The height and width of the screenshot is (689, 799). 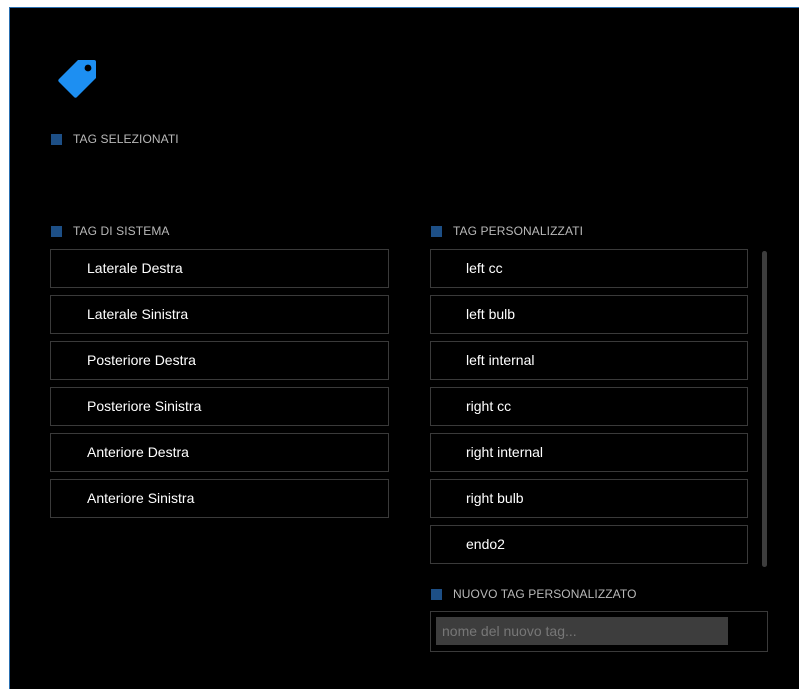 I want to click on scrollbar-thumb, so click(x=764, y=409).